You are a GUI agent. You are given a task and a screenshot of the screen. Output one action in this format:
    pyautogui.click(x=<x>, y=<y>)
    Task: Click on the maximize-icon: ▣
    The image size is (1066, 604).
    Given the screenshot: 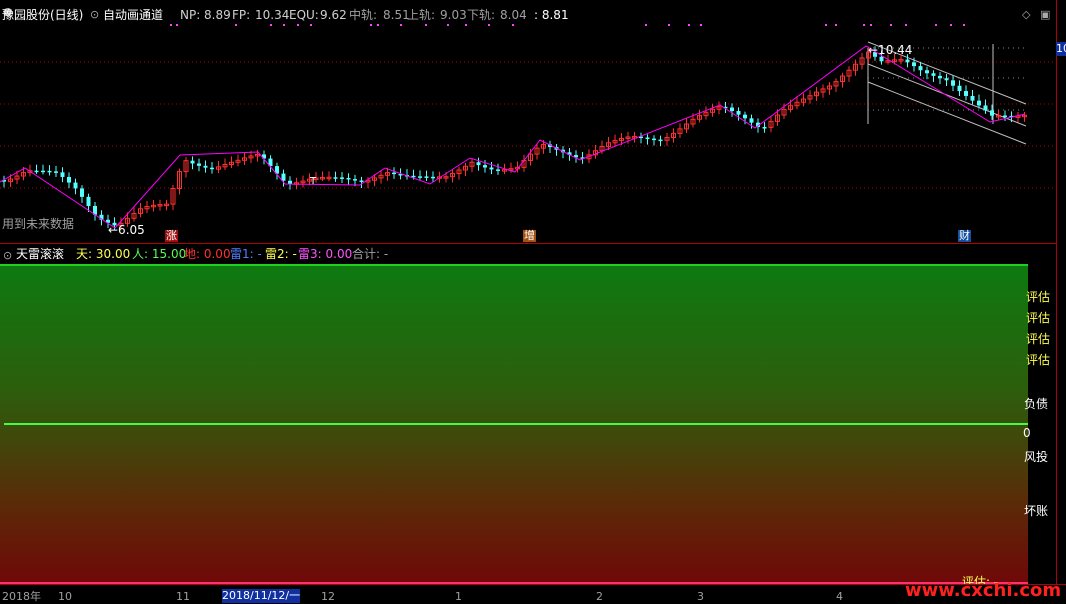 What is the action you would take?
    pyautogui.click(x=1045, y=14)
    